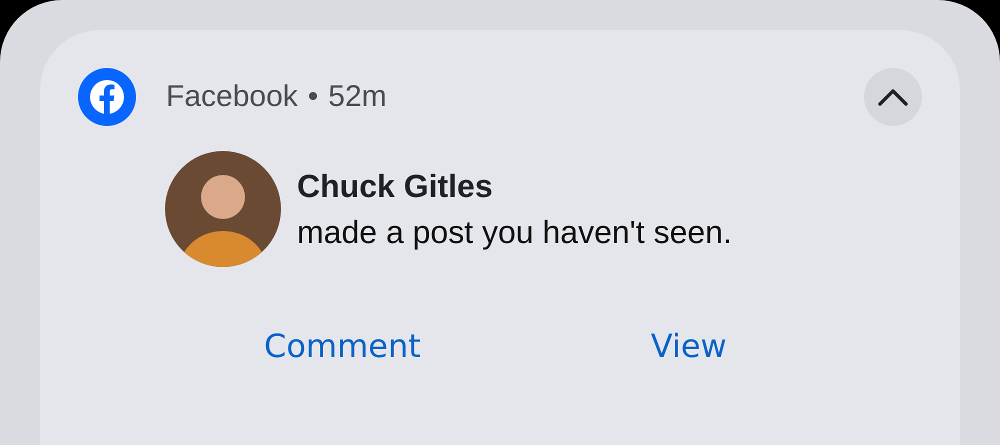  I want to click on app-name: Facebook, so click(232, 97).